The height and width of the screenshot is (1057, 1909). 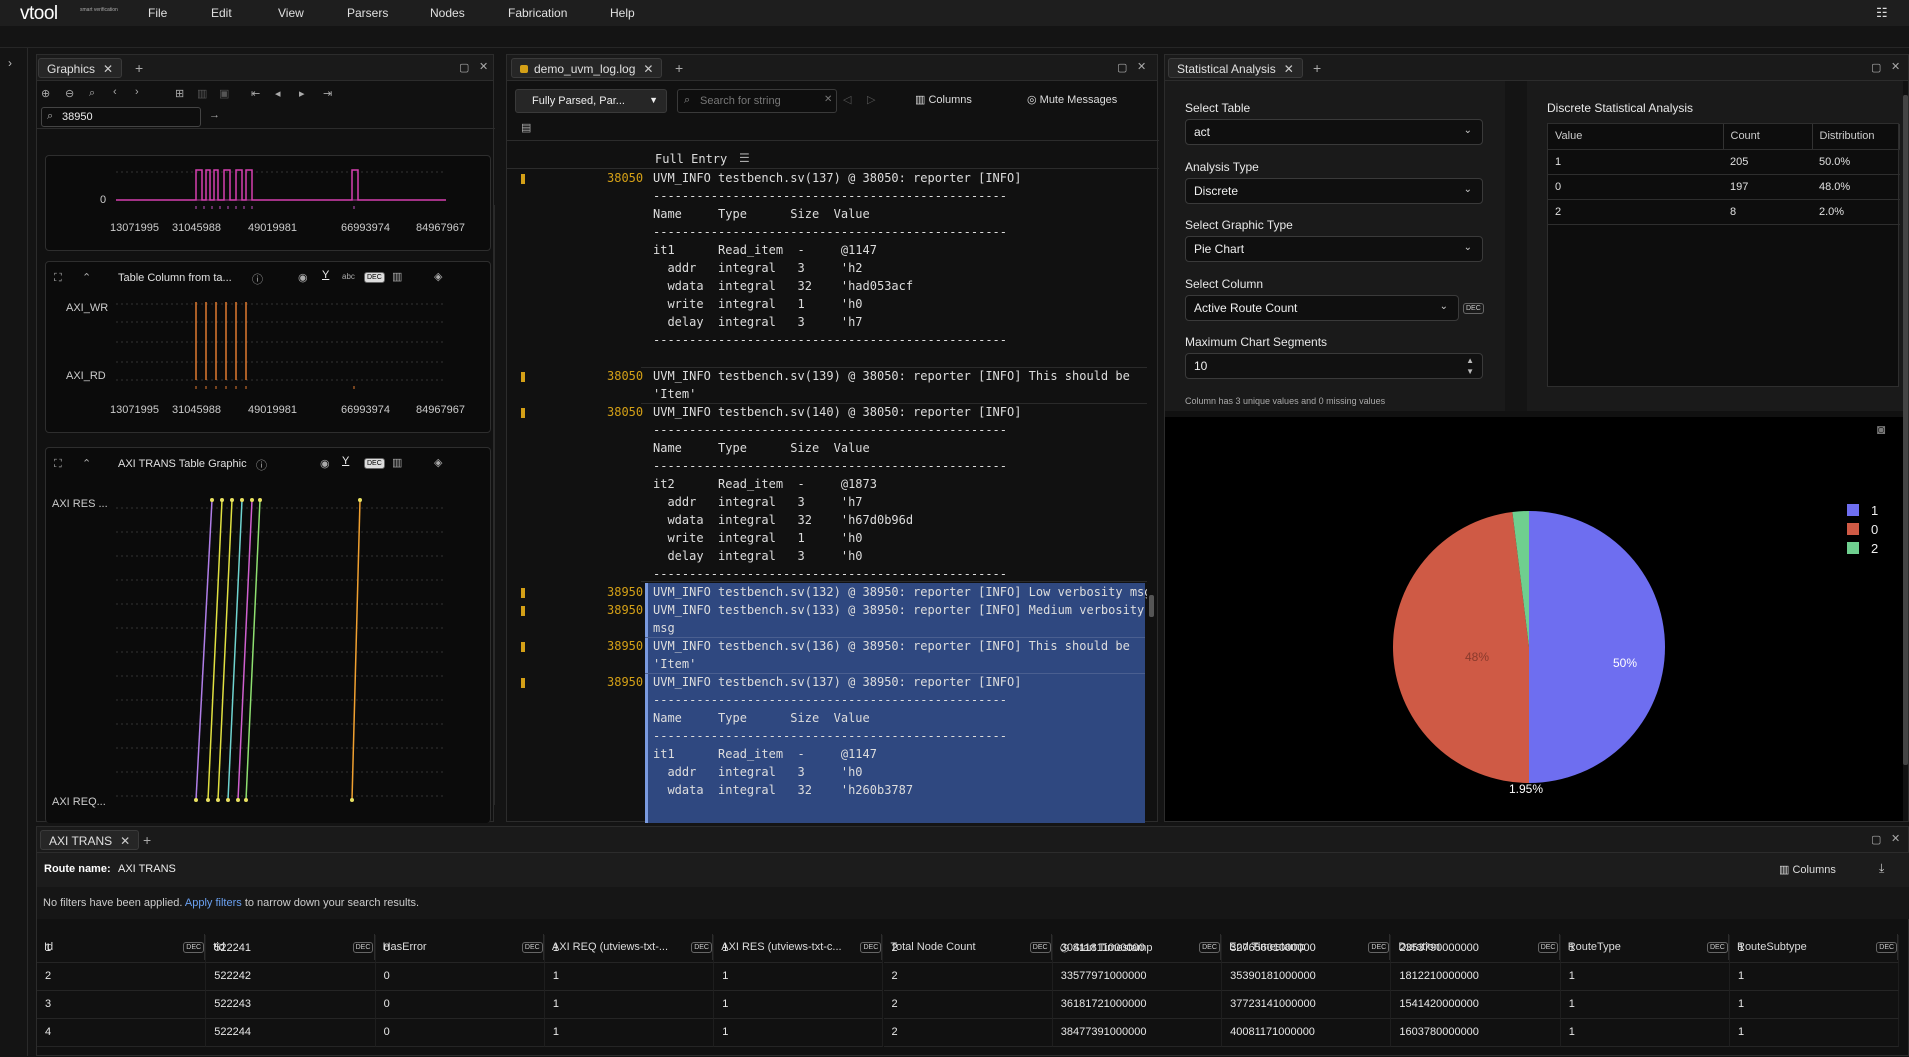 What do you see at coordinates (224, 93) in the screenshot?
I see `copy-icon: ▣` at bounding box center [224, 93].